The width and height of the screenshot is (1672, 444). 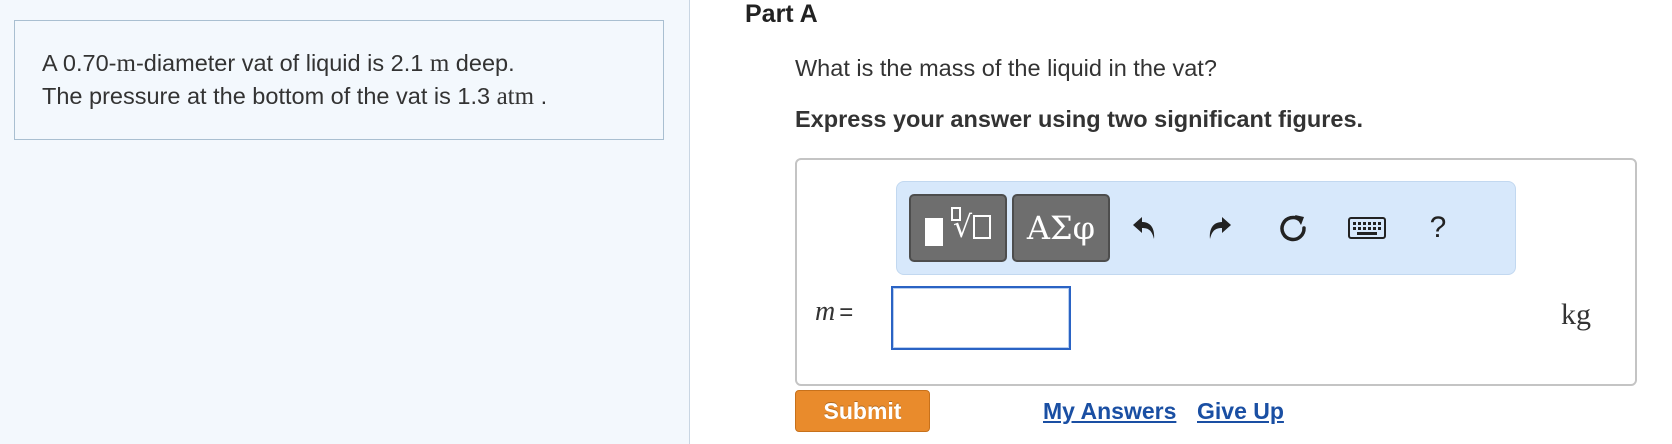 I want to click on variable-label: m =, so click(x=834, y=312).